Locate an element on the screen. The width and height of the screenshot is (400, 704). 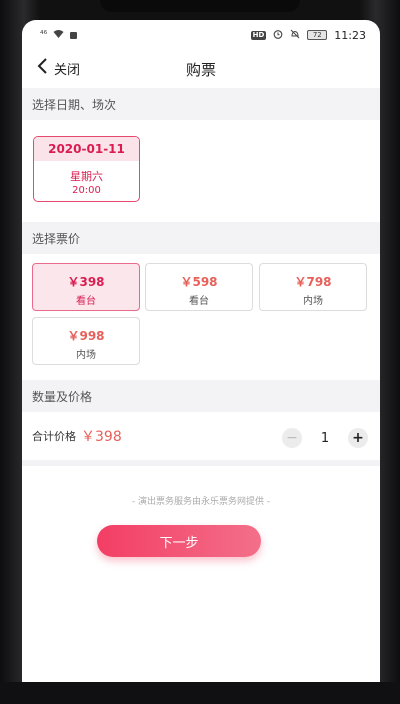
next-step-button: 下一步 is located at coordinates (179, 541).